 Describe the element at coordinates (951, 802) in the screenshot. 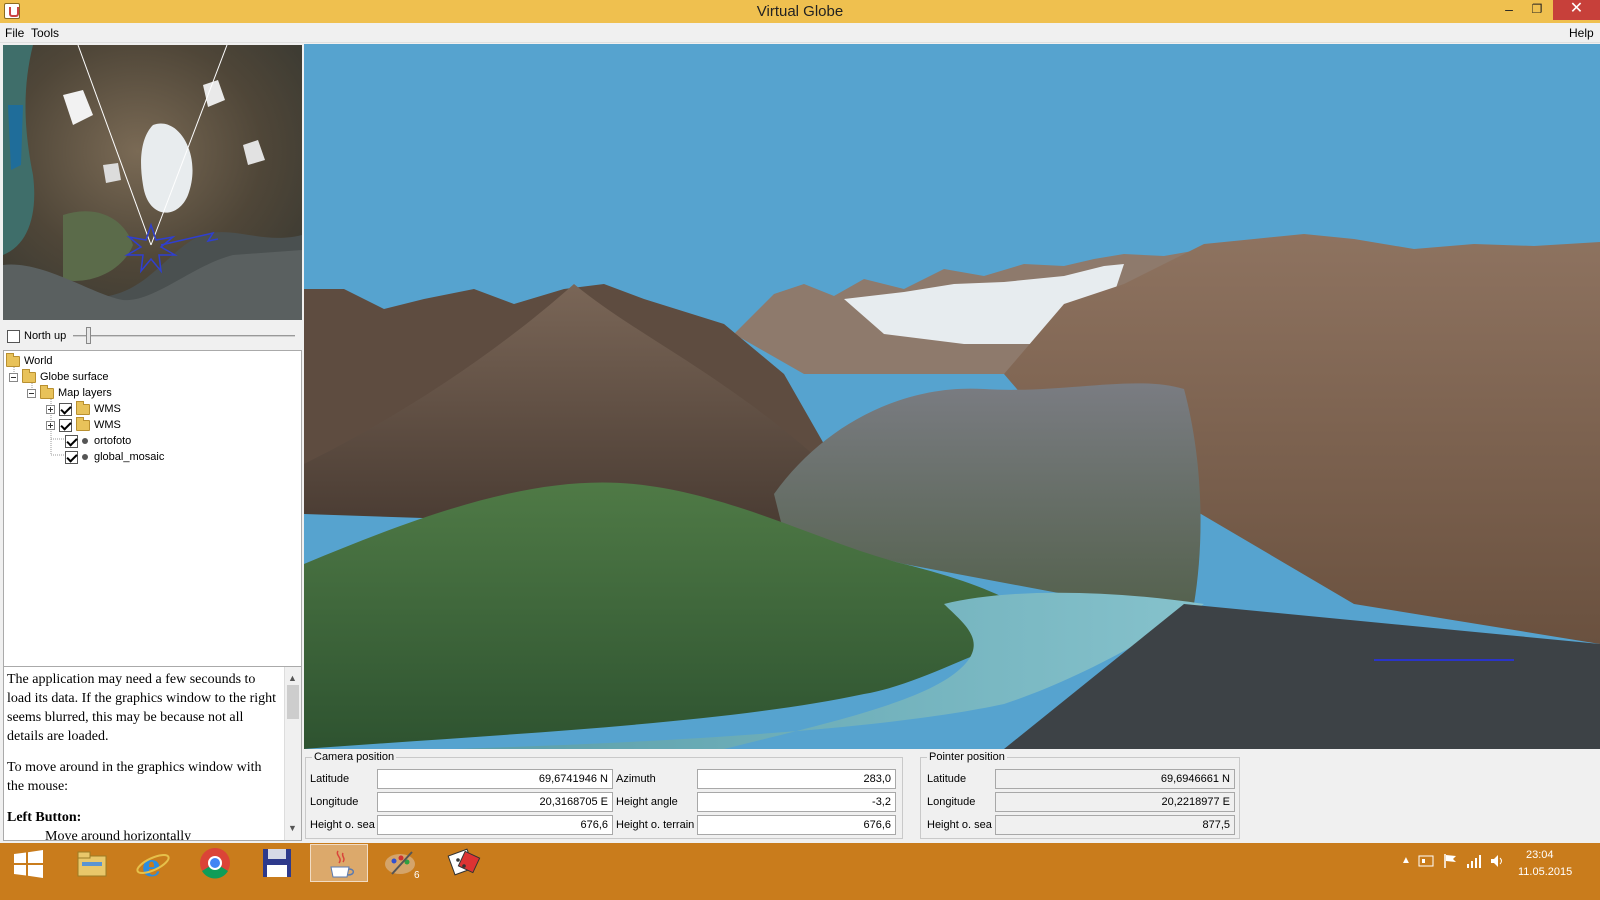

I see `pointer-longitude-label: Longitude` at that location.